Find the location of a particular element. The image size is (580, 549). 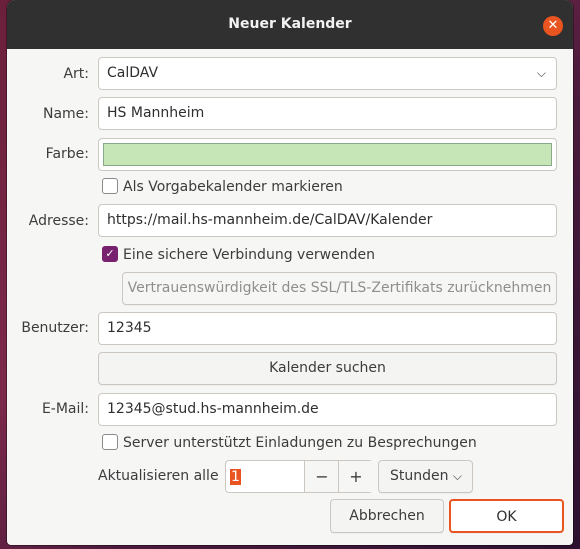

dialog-title: Neuer Kalender is located at coordinates (290, 24).